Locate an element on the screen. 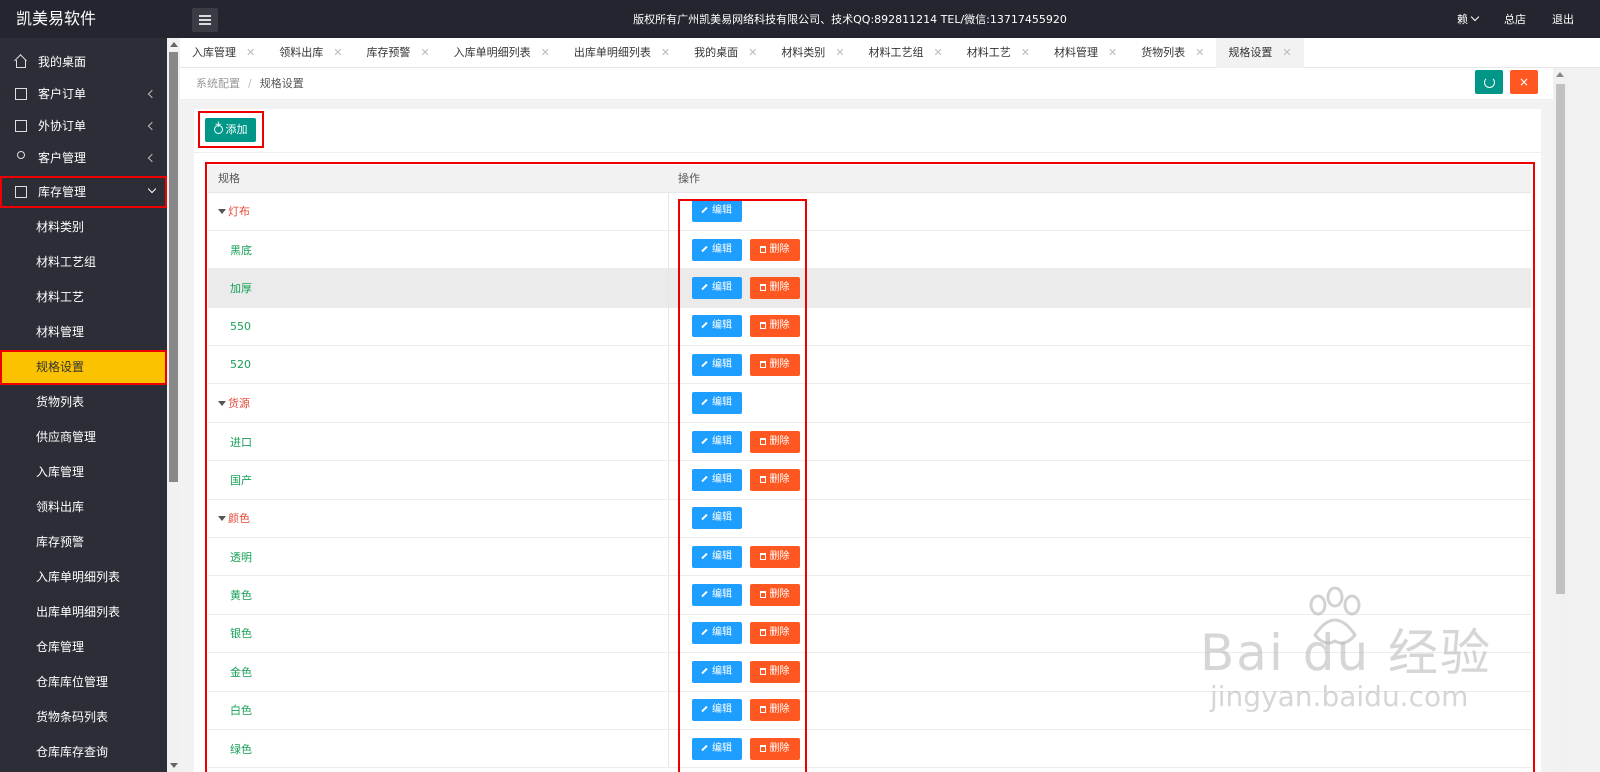 This screenshot has height=772, width=1600. sidebar-item-customer-orders: 客户订单 is located at coordinates (83, 94).